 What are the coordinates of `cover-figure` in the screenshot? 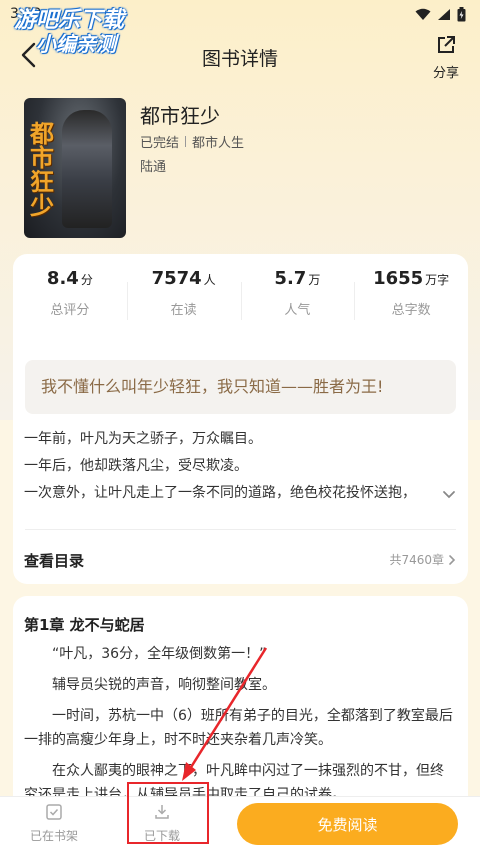 It's located at (87, 169).